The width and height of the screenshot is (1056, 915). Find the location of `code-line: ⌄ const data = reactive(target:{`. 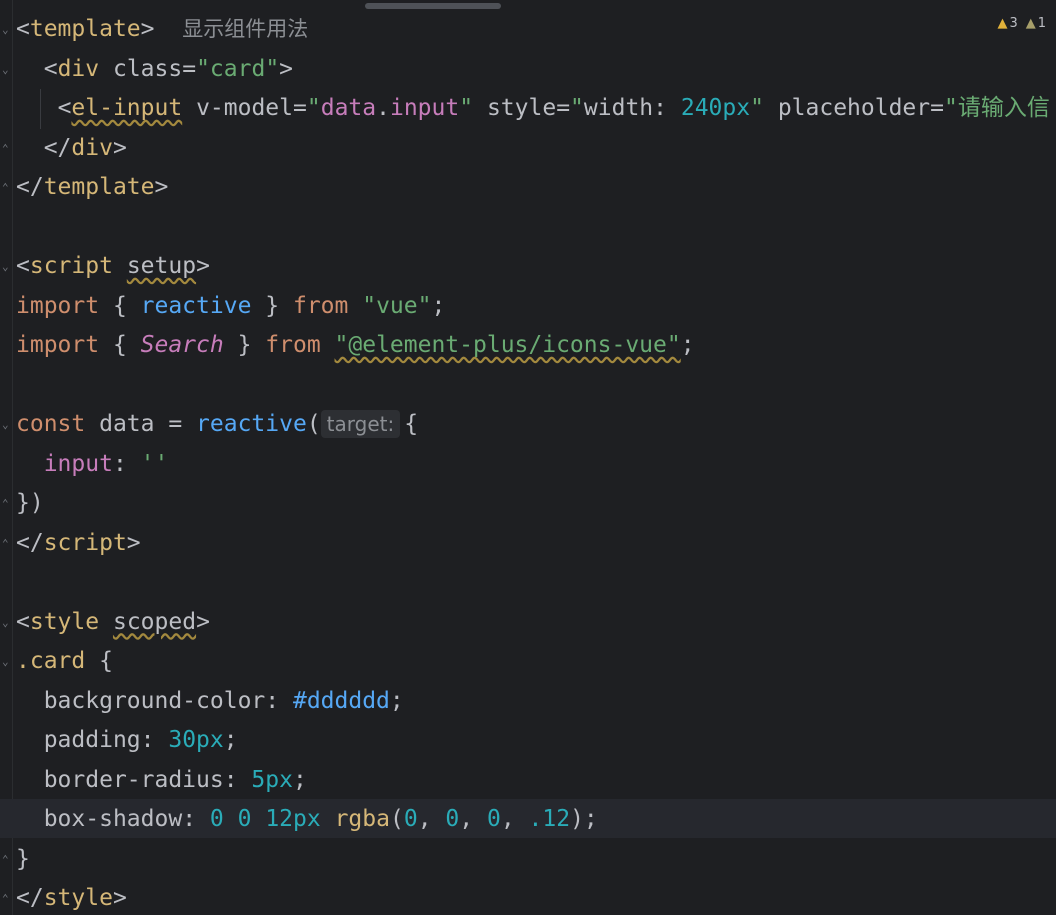

code-line: ⌄ const data = reactive(target:{ is located at coordinates (209, 425).